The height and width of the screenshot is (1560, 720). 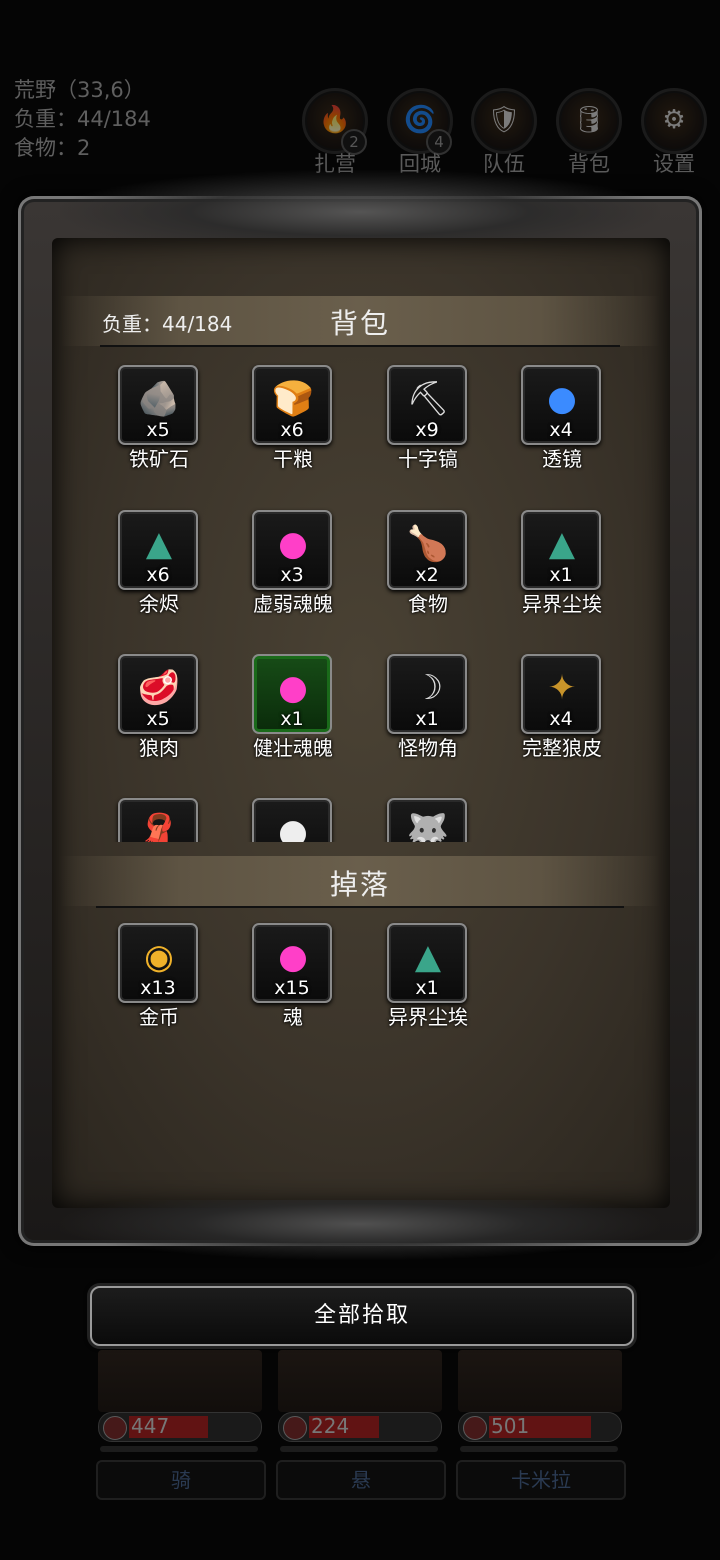 I want to click on backpack-load: 负重：44/184, so click(x=167, y=324).